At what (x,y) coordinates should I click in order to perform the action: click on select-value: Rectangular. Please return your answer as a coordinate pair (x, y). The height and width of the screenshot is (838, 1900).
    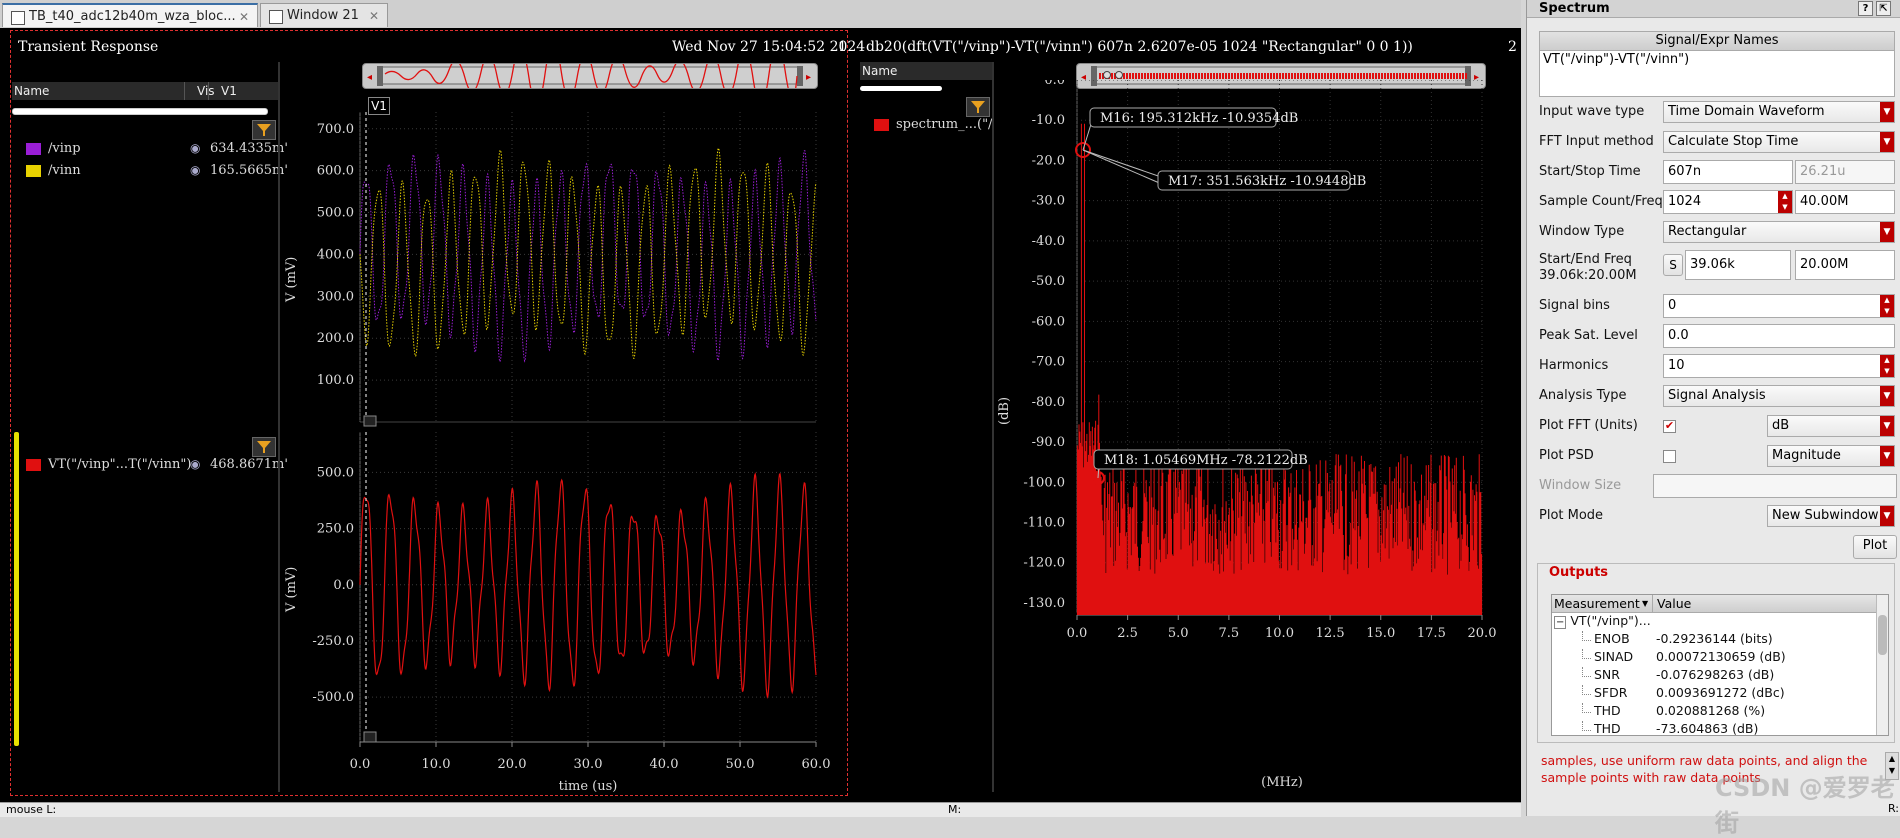
    Looking at the image, I should click on (1707, 231).